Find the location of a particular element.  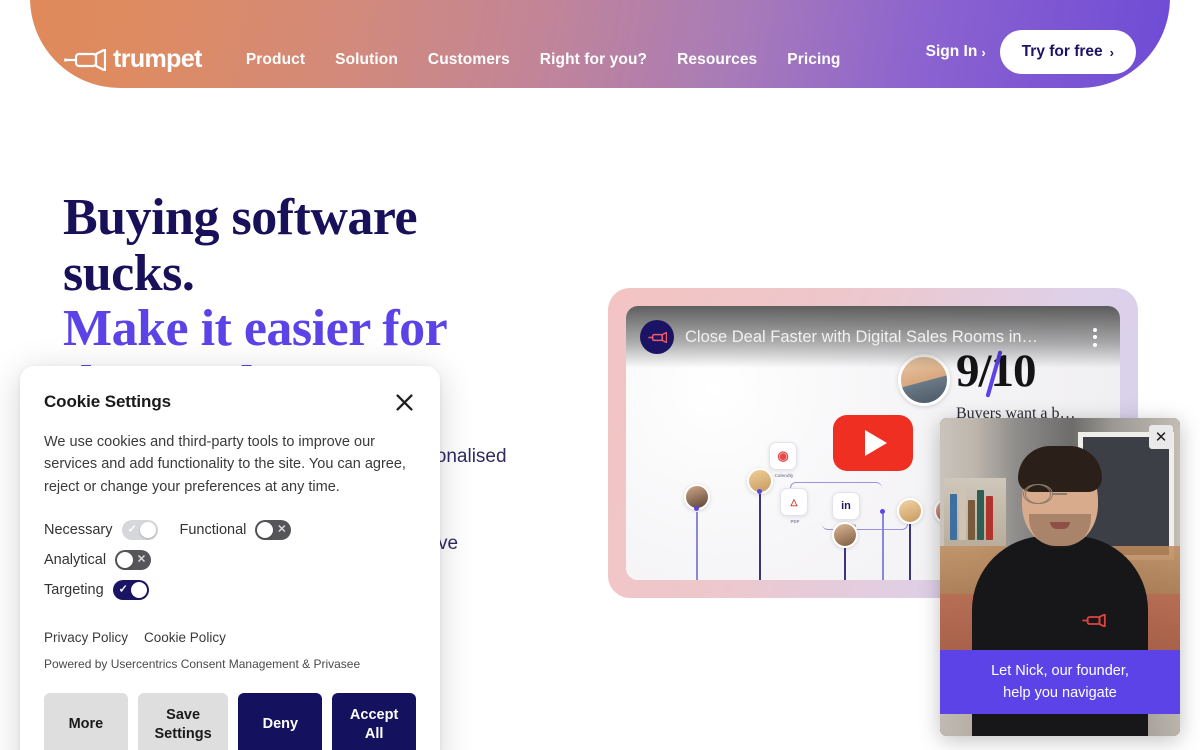

toggle-necessary: ✓ is located at coordinates (139, 530).